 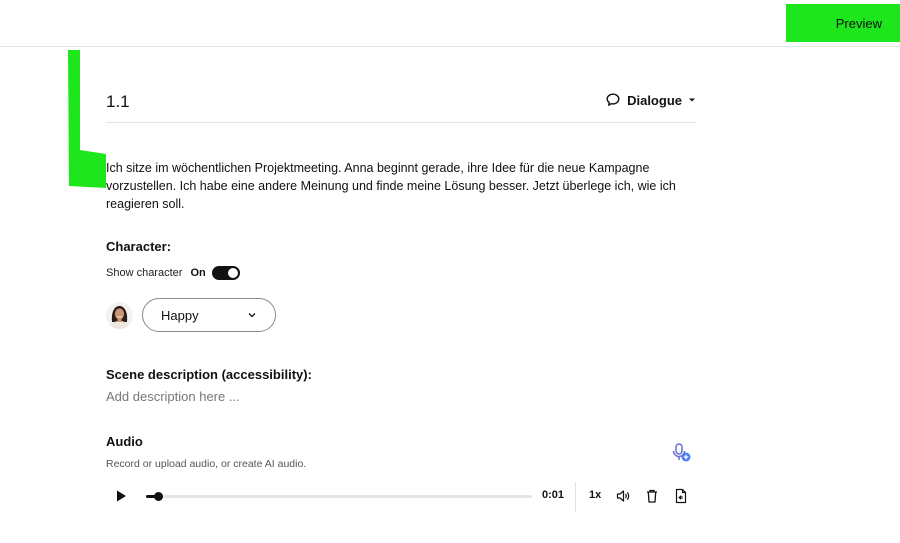 What do you see at coordinates (623, 496) in the screenshot?
I see `volume-icon` at bounding box center [623, 496].